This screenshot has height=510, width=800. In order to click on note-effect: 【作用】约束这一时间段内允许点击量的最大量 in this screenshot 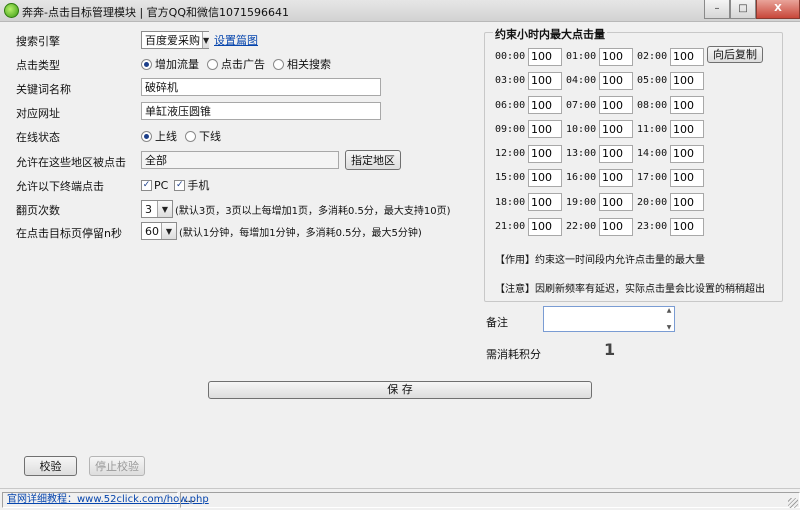, I will do `click(600, 260)`.